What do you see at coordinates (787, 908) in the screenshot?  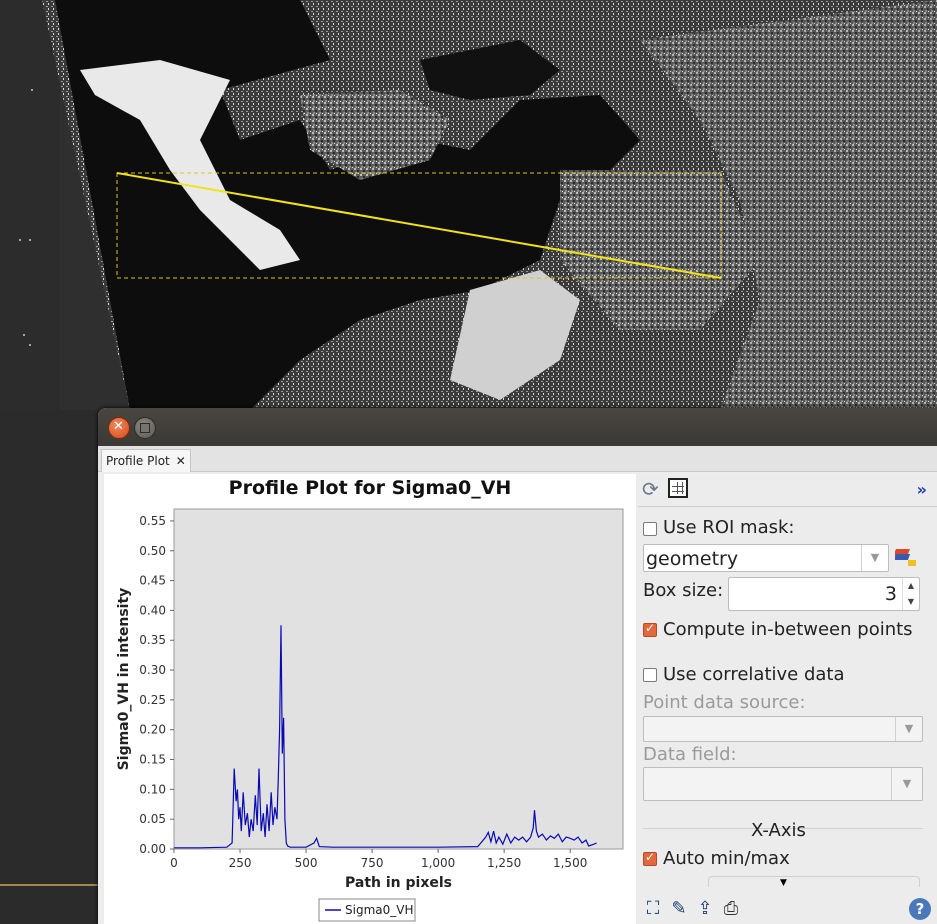 I see `options-footer: ⛶ ✎ ⇪ ⎙ ?` at bounding box center [787, 908].